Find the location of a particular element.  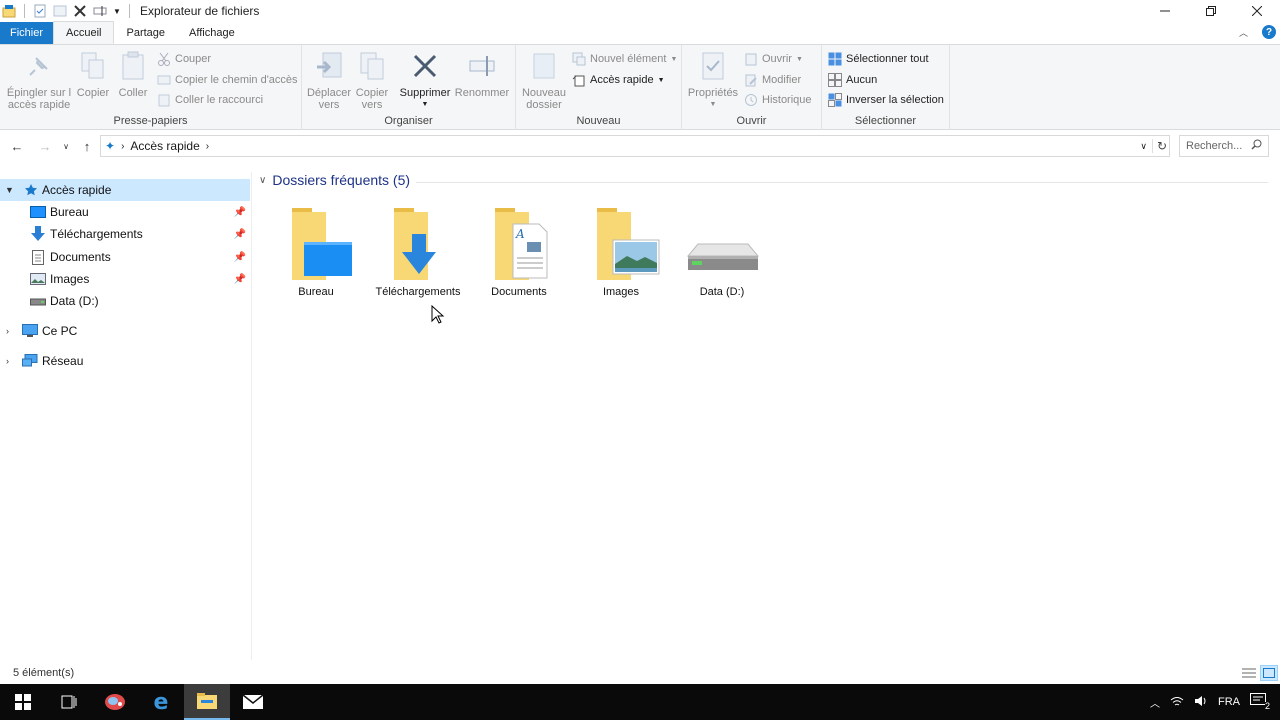

explorer-app-icon is located at coordinates (9, 11).